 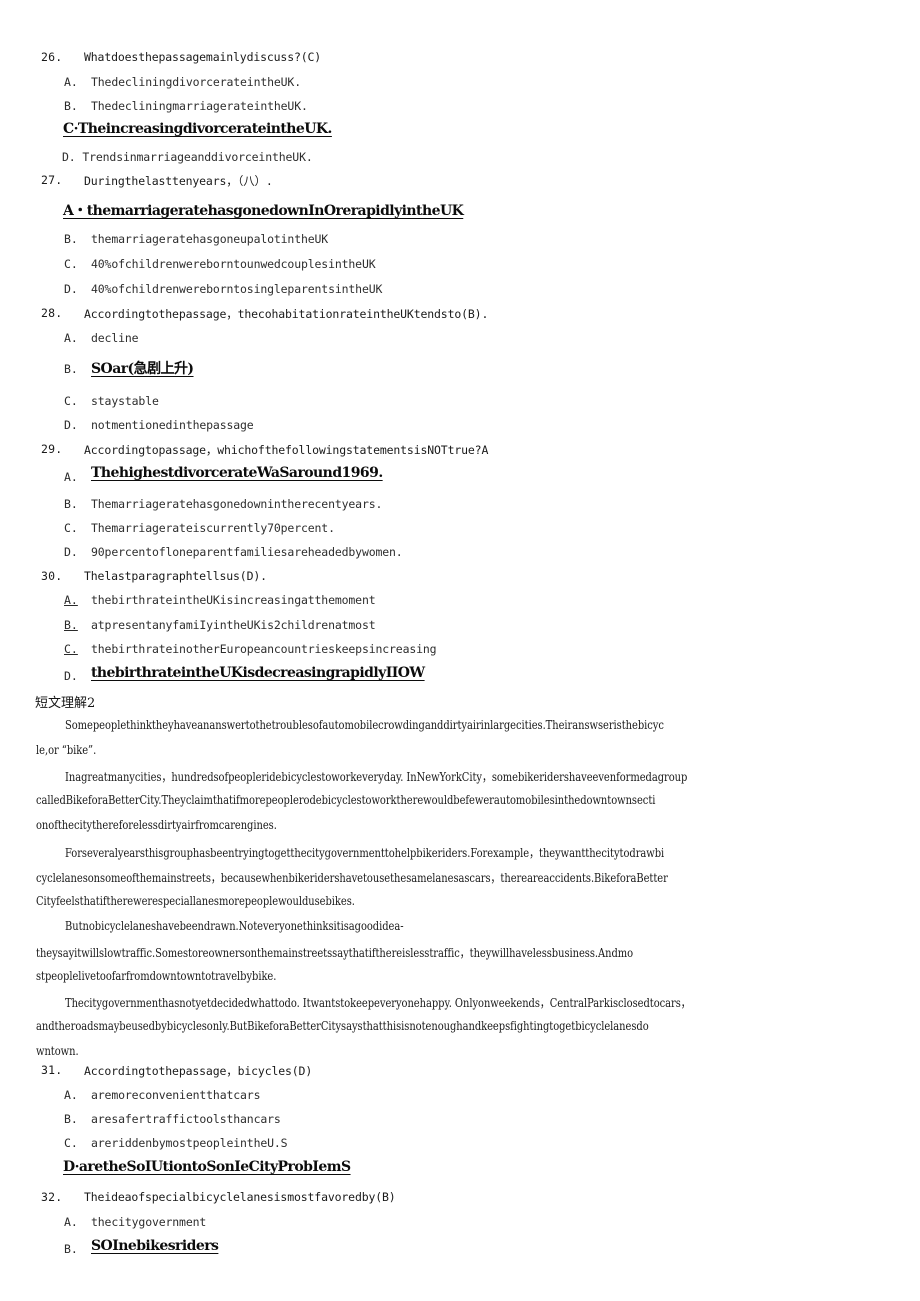 I want to click on option-label-32-b: B., so click(x=71, y=1249).